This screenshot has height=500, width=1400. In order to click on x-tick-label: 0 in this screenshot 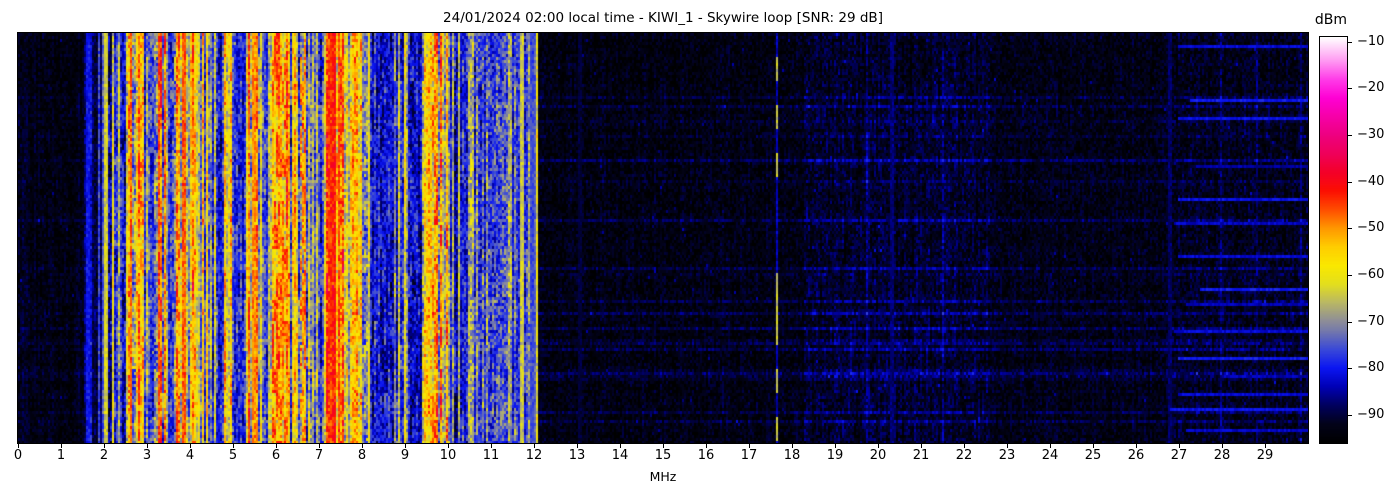, I will do `click(18, 455)`.